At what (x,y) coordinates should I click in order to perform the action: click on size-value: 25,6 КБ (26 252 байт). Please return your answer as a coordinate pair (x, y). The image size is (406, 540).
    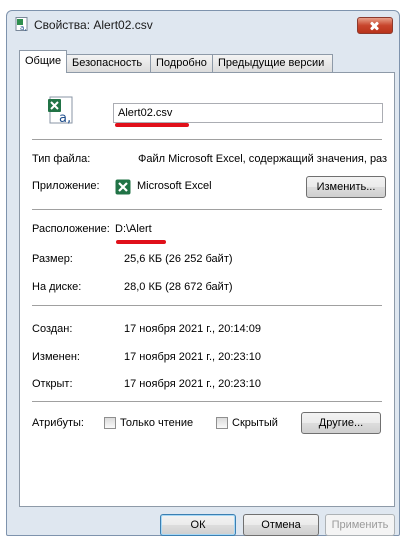
    Looking at the image, I should click on (178, 259).